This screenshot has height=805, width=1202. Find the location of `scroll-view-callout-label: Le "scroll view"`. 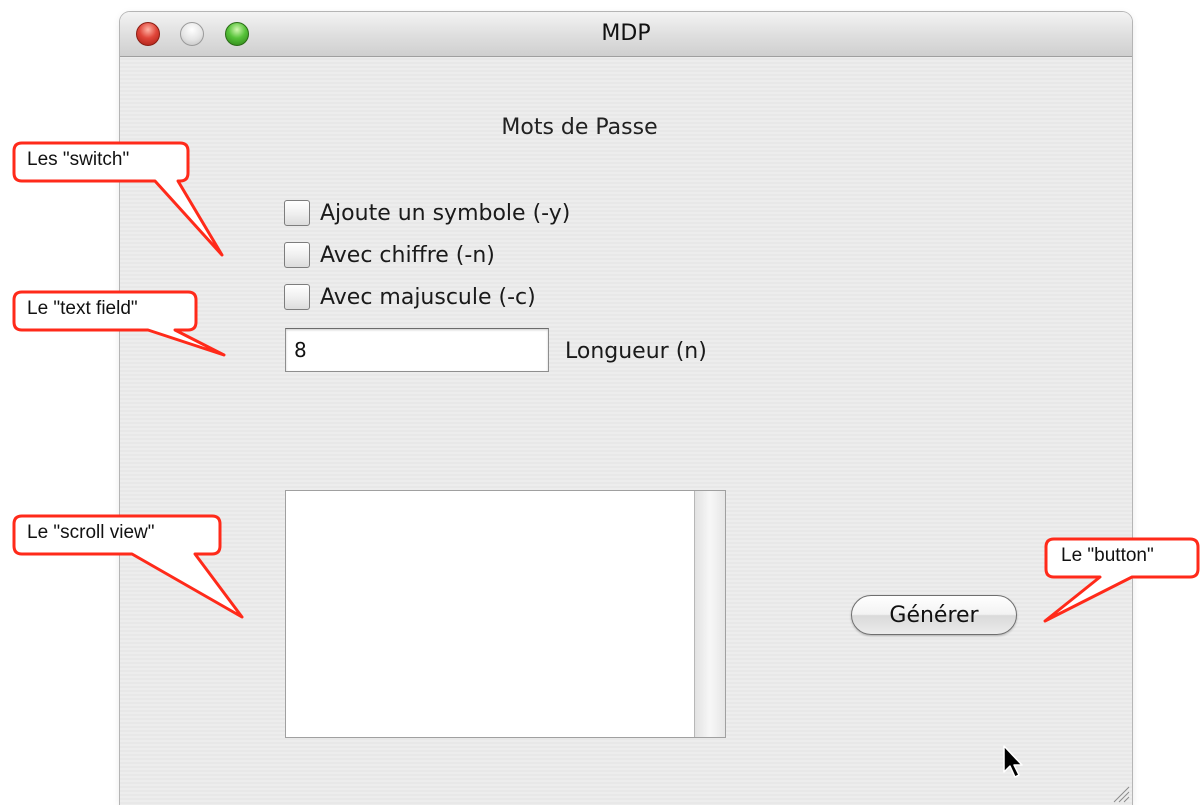

scroll-view-callout-label: Le "scroll view" is located at coordinates (91, 532).